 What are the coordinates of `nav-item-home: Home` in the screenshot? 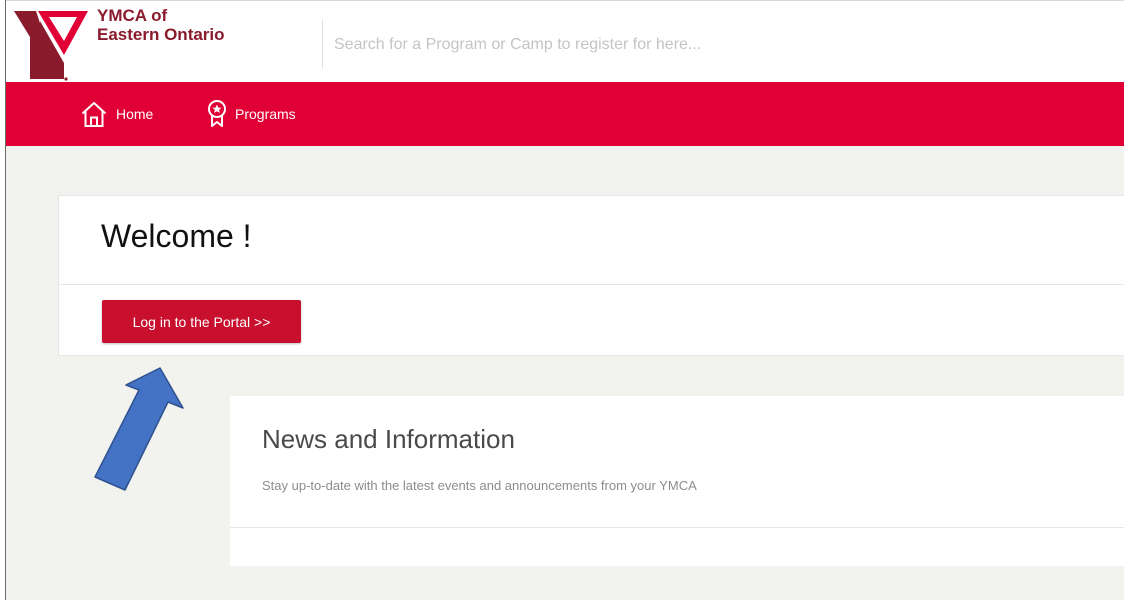 It's located at (116, 114).